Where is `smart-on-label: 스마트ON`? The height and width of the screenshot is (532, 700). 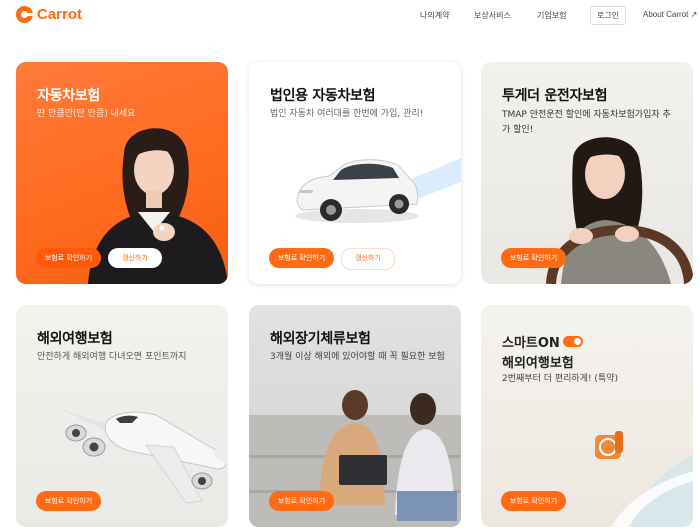
smart-on-label: 스마트ON is located at coordinates (531, 343).